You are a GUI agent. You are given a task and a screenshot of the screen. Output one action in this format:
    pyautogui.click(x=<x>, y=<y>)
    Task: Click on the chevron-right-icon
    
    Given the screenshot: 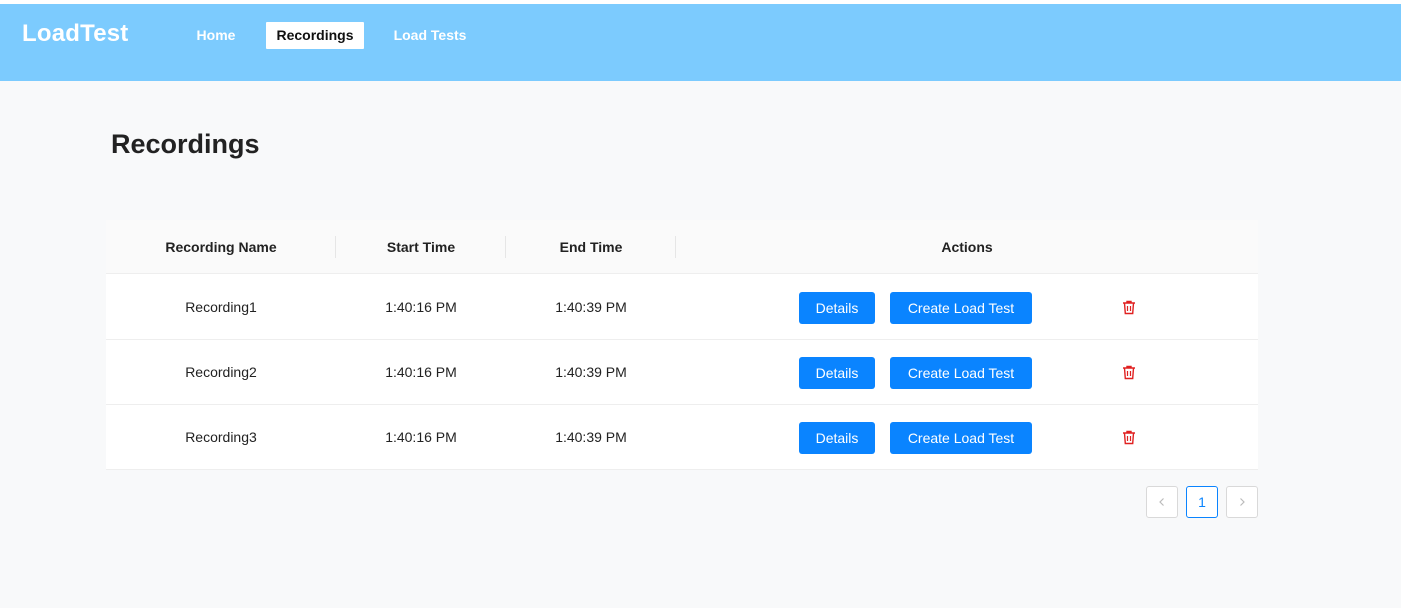 What is the action you would take?
    pyautogui.click(x=1242, y=502)
    